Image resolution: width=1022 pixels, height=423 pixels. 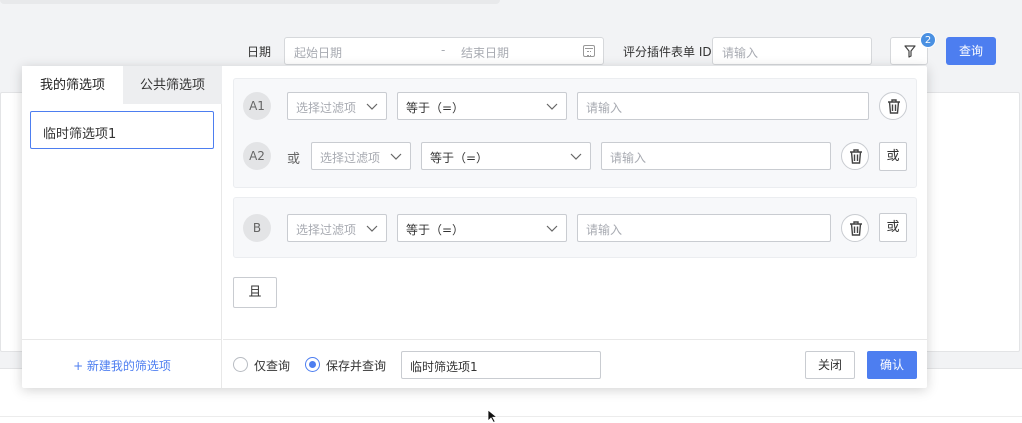 I want to click on radio-query-only, so click(x=240, y=364).